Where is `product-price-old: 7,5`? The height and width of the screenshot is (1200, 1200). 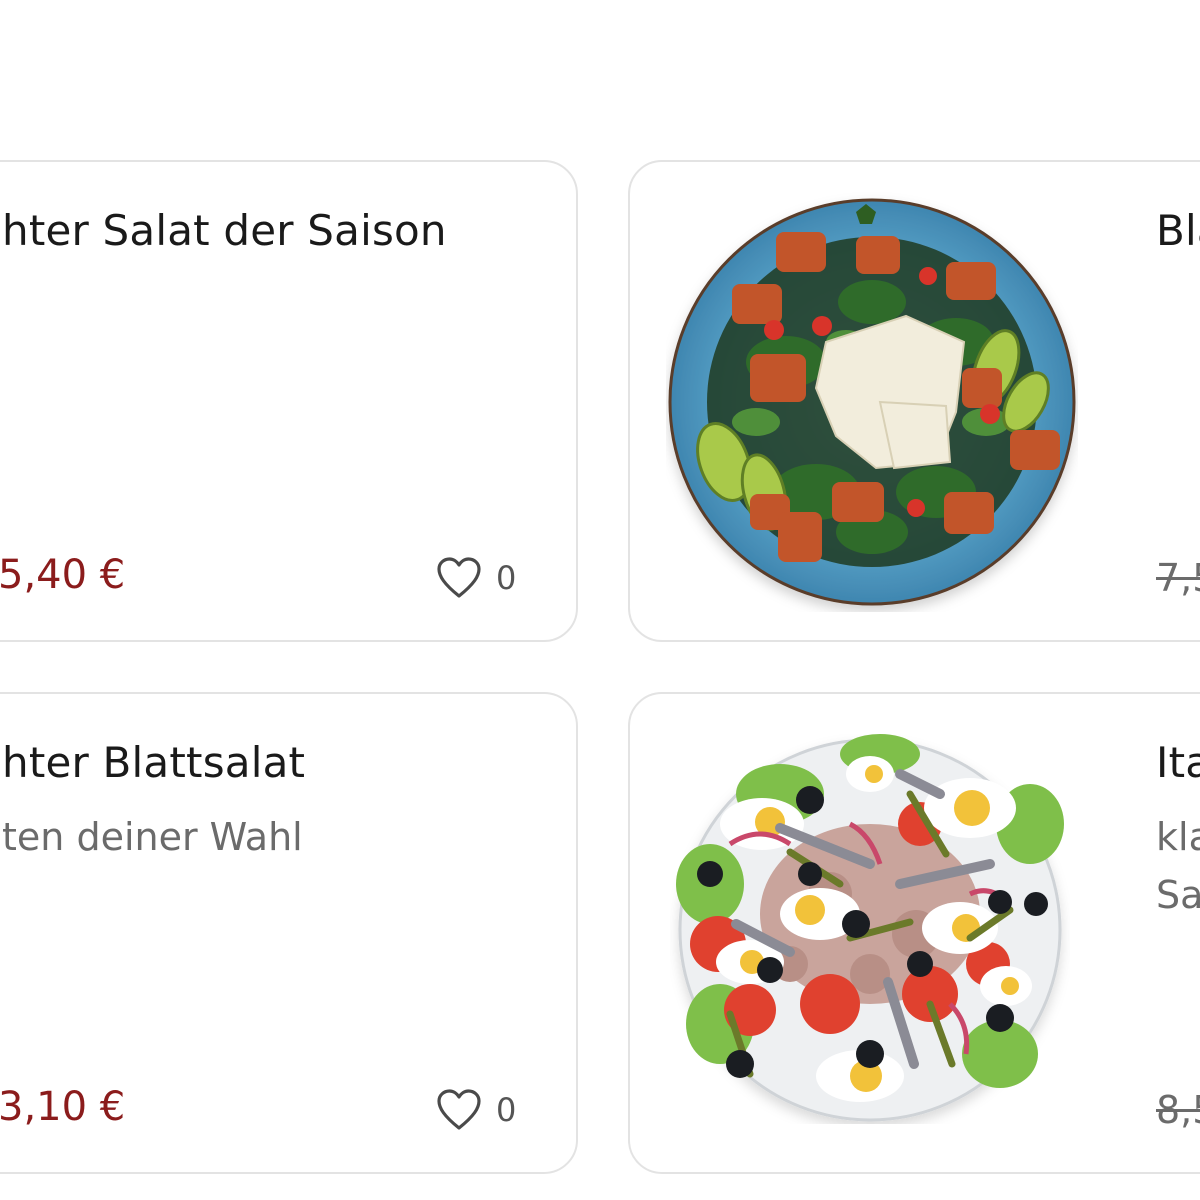
product-price-old: 7,5 is located at coordinates (1178, 578).